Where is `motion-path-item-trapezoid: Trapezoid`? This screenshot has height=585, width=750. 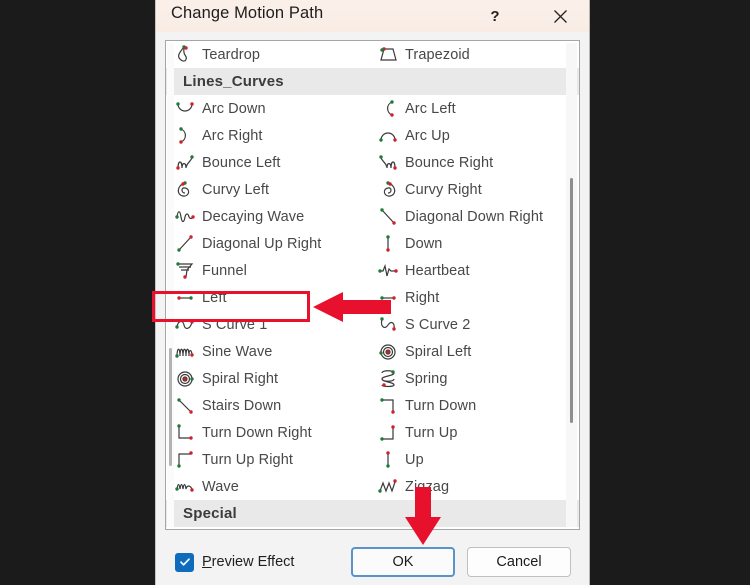 motion-path-item-trapezoid: Trapezoid is located at coordinates (473, 54).